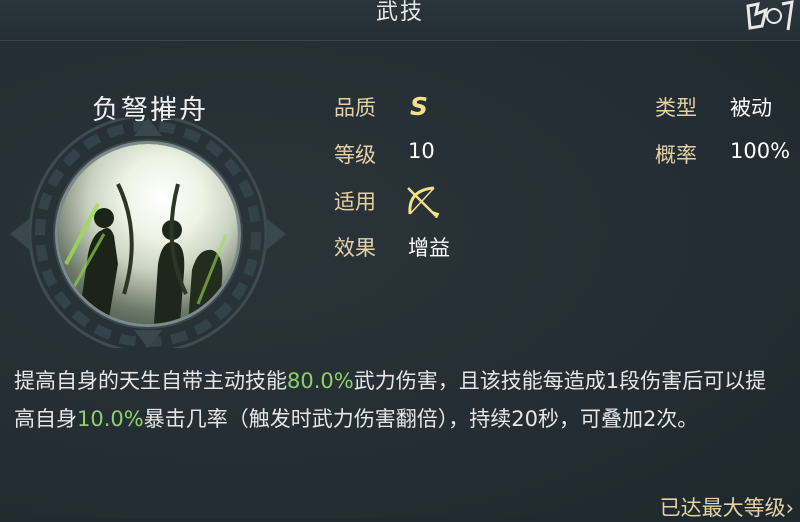  Describe the element at coordinates (355, 108) in the screenshot. I see `quality-label: 品质` at that location.